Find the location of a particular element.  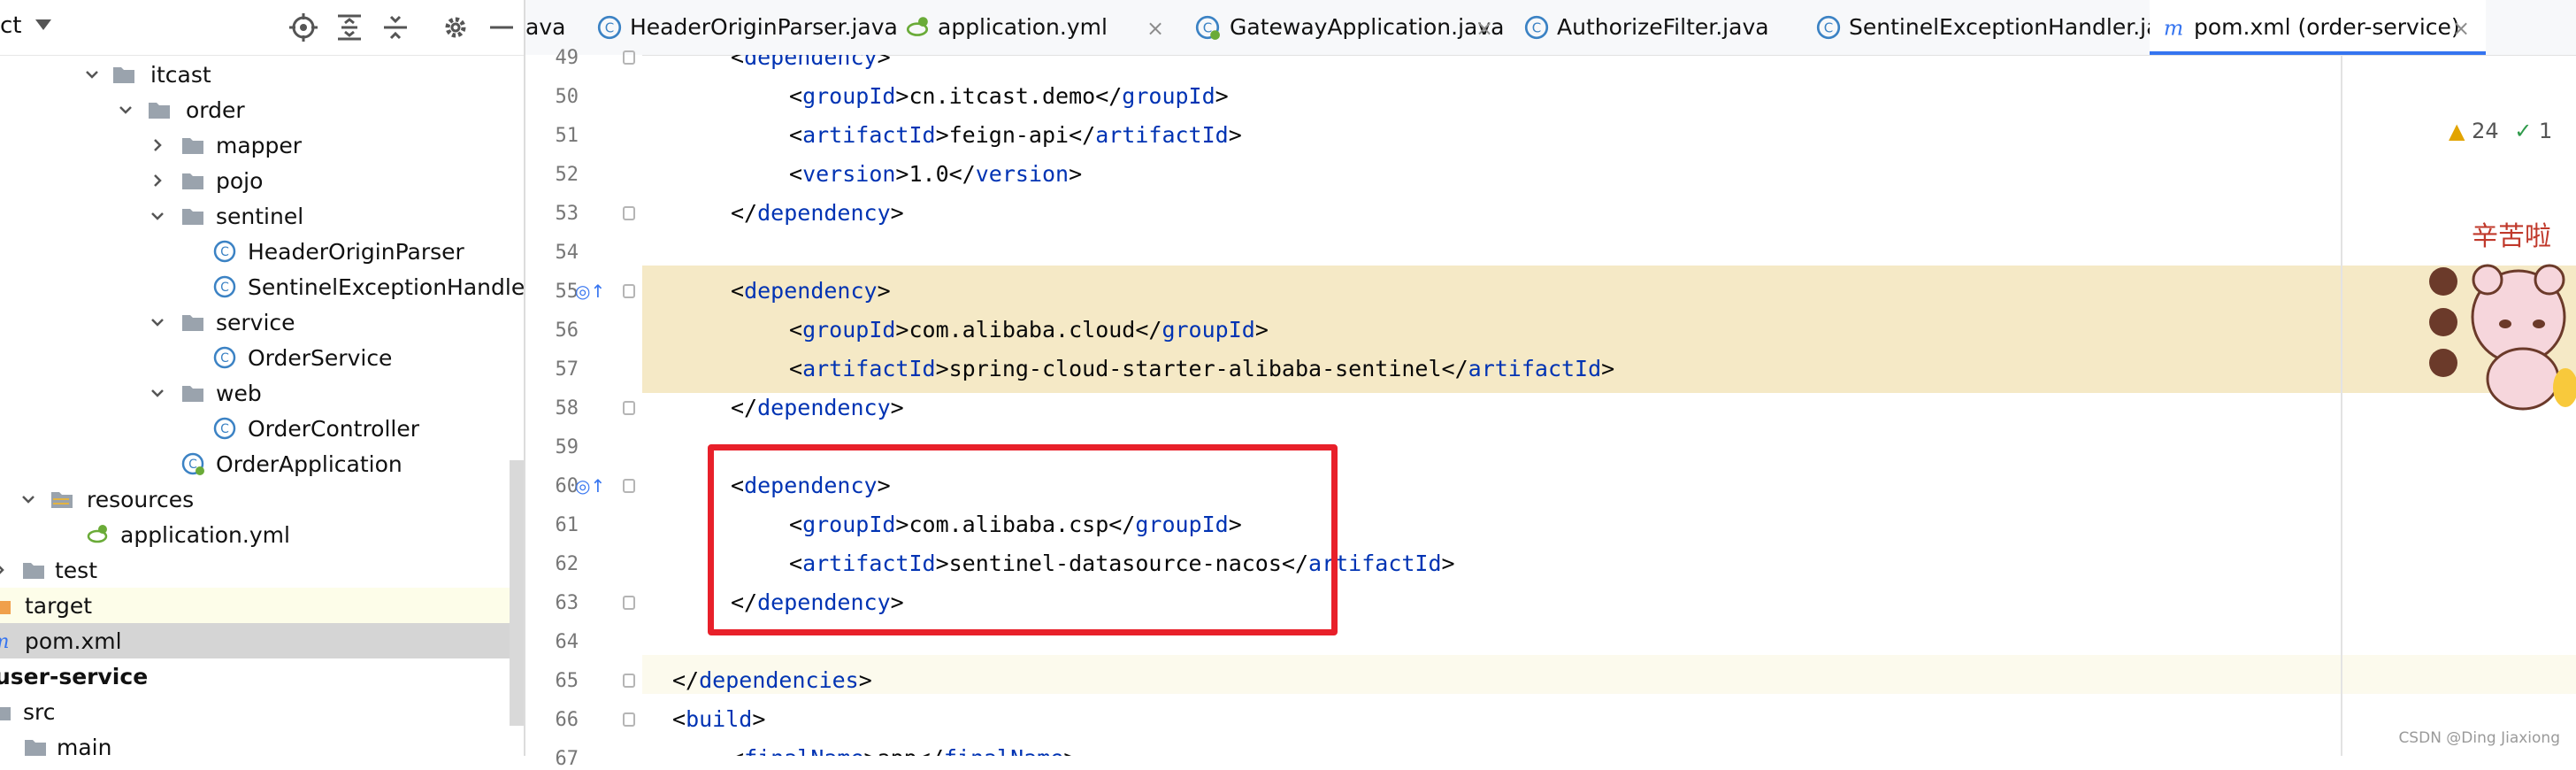

tab-label: ava is located at coordinates (545, 27).